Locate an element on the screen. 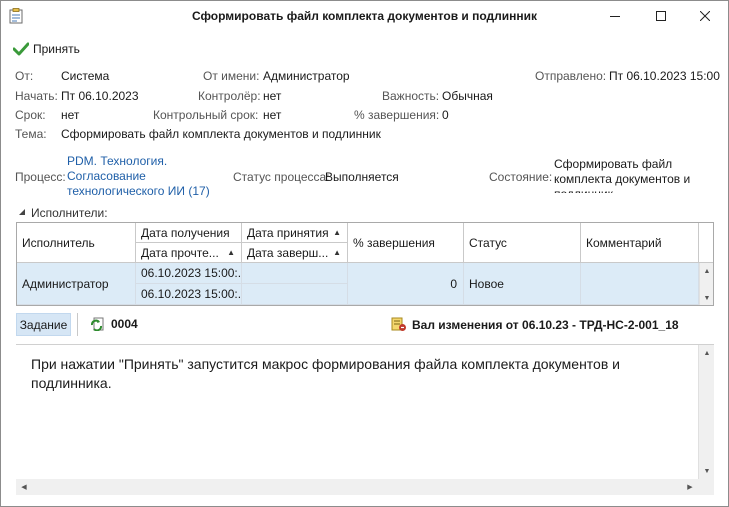  controller-label: Контролёр: is located at coordinates (229, 96).